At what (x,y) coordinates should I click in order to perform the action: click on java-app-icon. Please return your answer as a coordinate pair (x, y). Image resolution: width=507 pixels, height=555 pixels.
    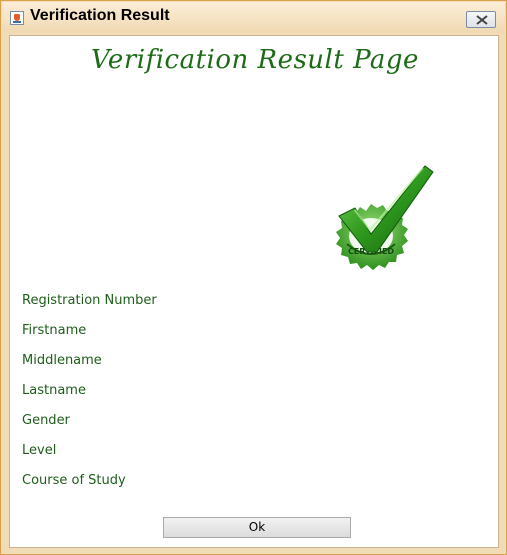
    Looking at the image, I should click on (17, 18).